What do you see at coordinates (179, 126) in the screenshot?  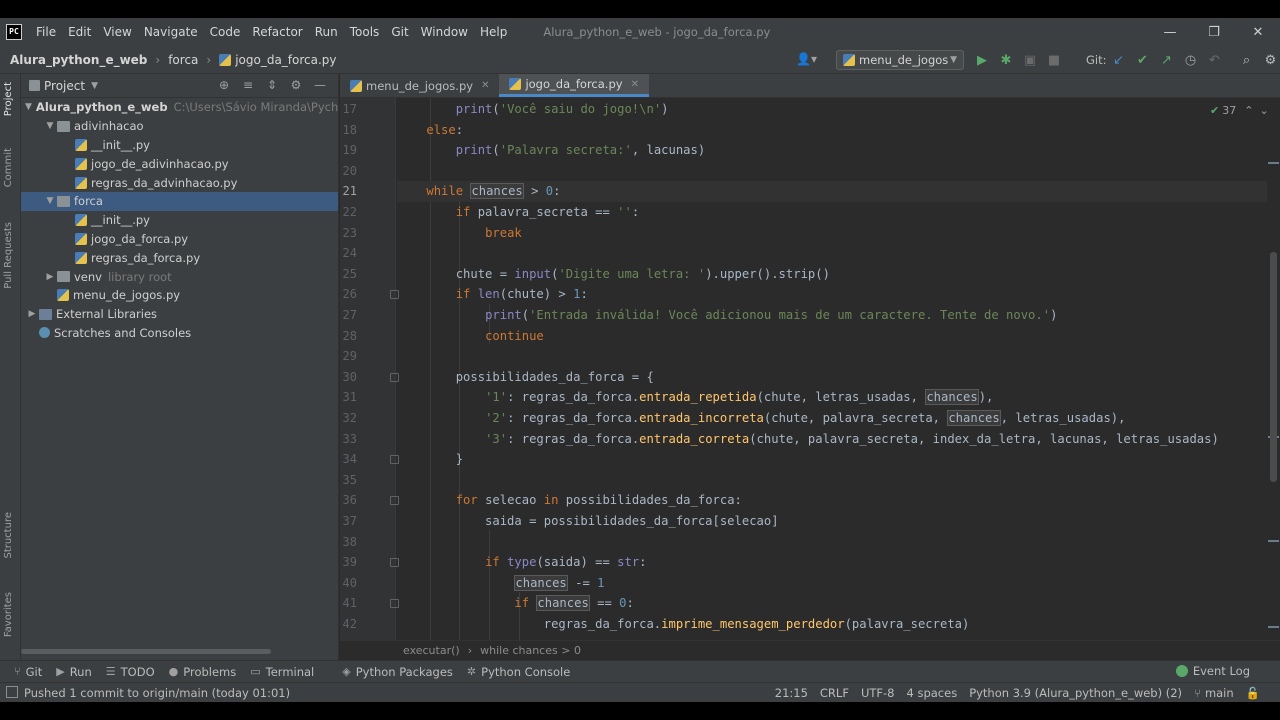 I see `tree-item: ▼ adivinhacao` at bounding box center [179, 126].